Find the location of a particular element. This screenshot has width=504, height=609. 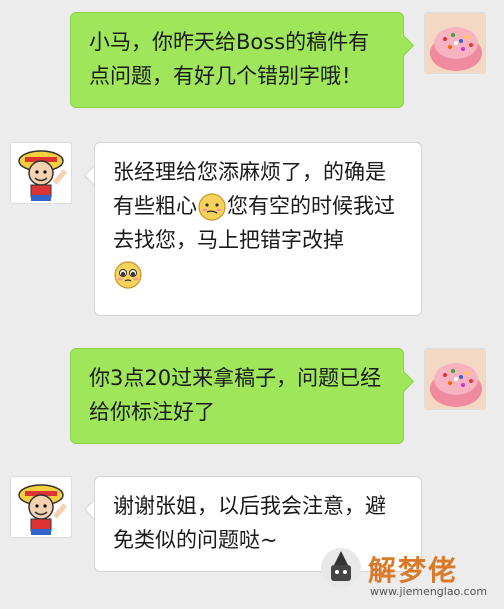

site-watermark: 解梦佬 www.jiemenglao.com is located at coordinates (408, 575).